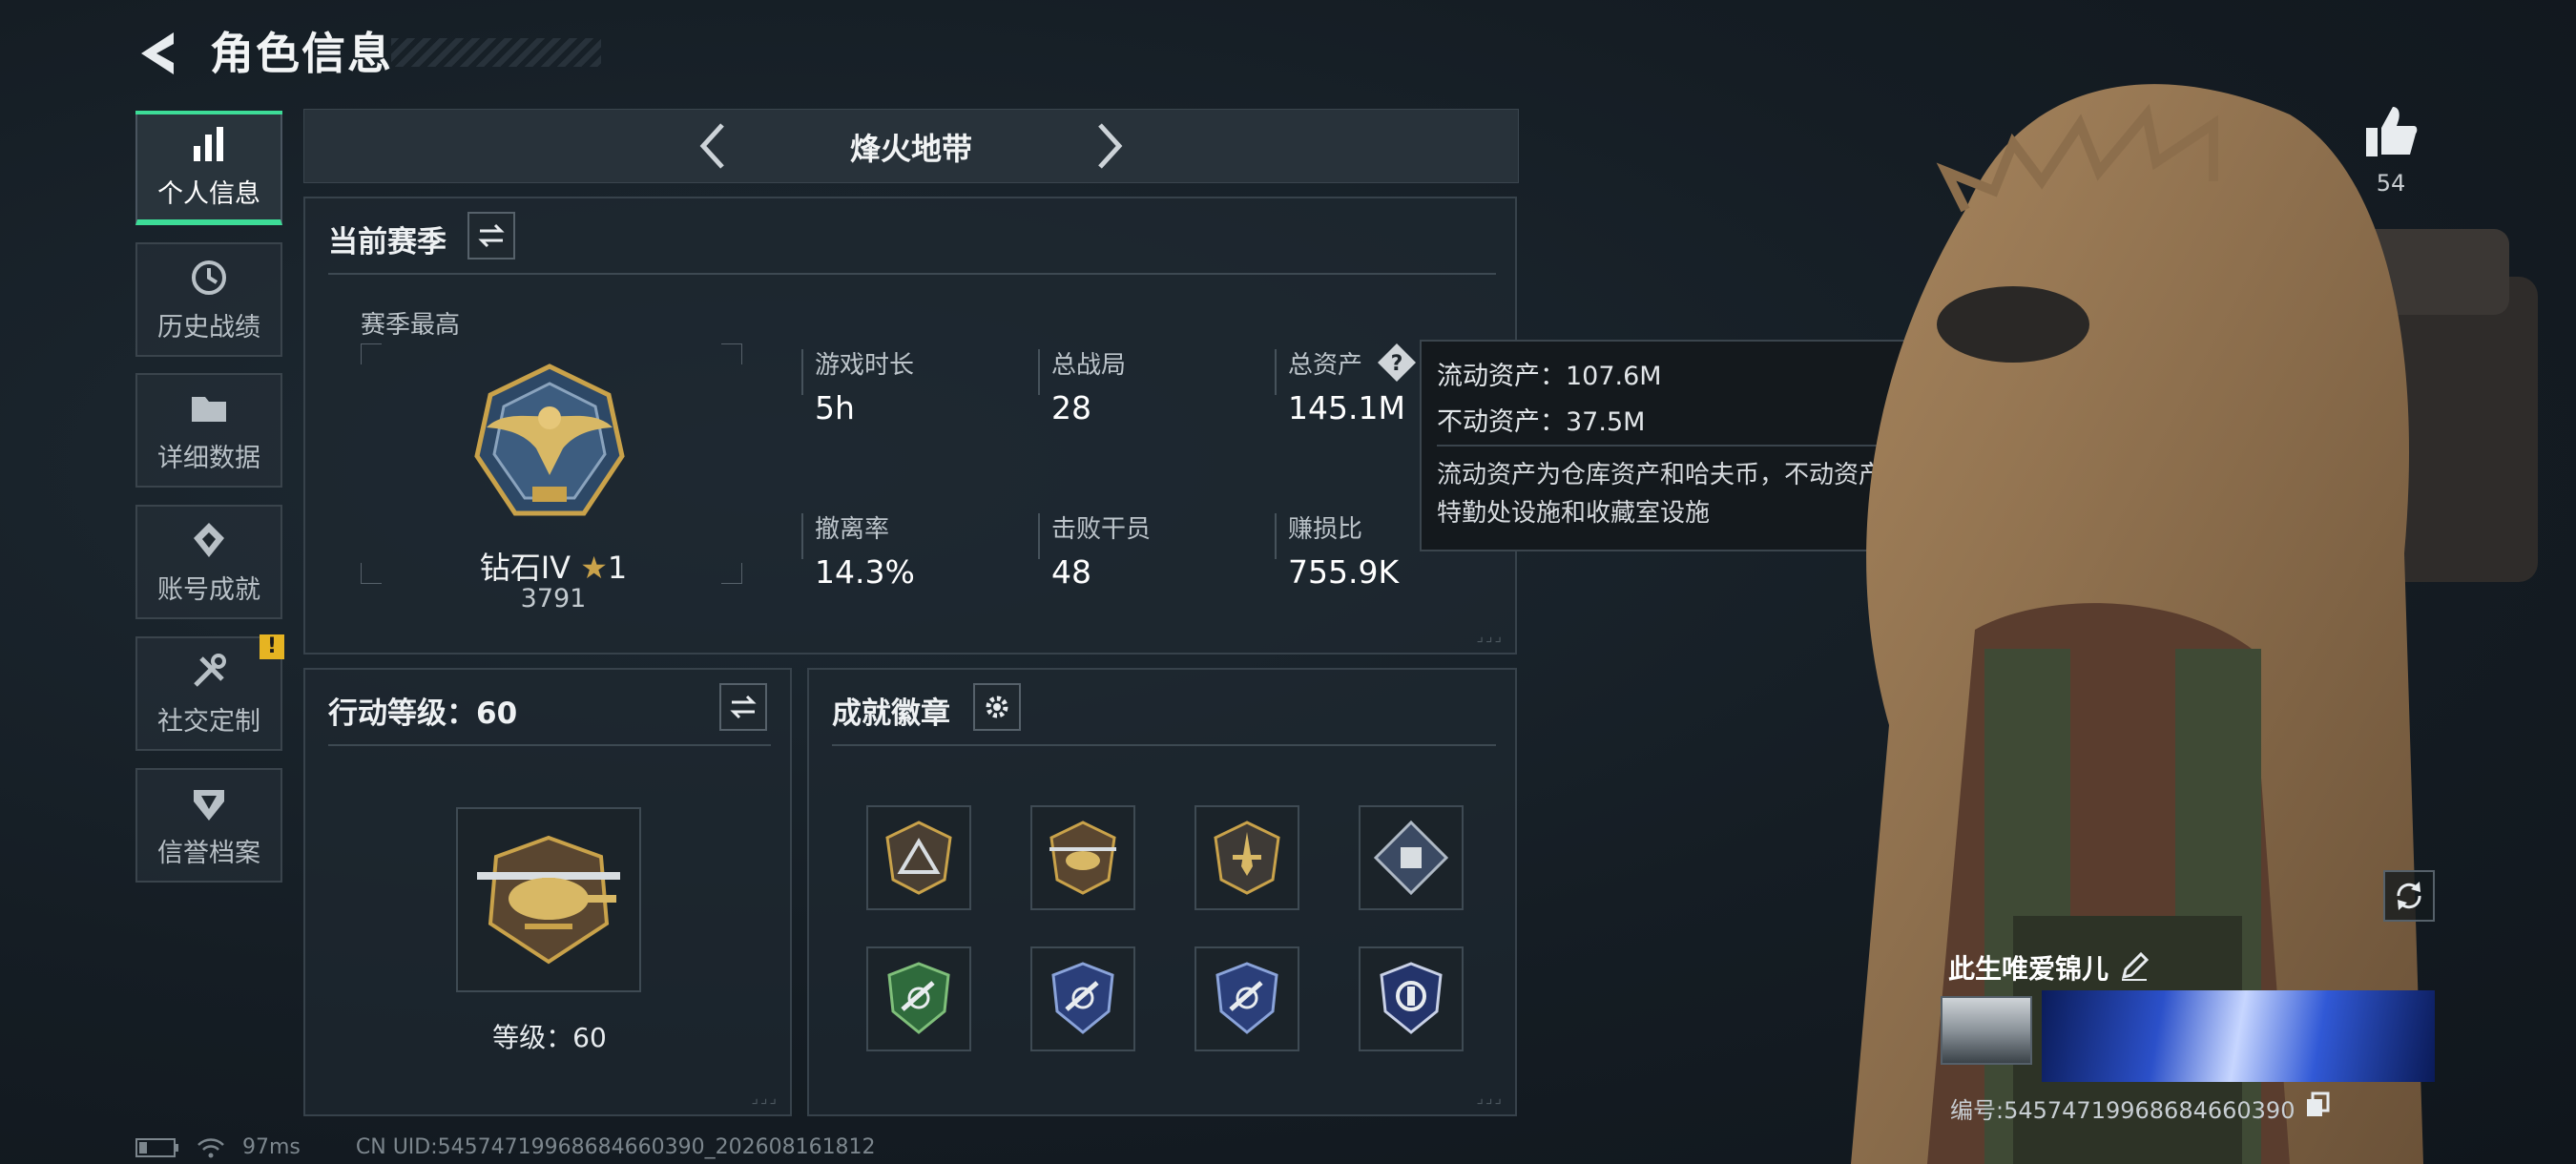  Describe the element at coordinates (2134, 967) in the screenshot. I see `edit-icon` at that location.